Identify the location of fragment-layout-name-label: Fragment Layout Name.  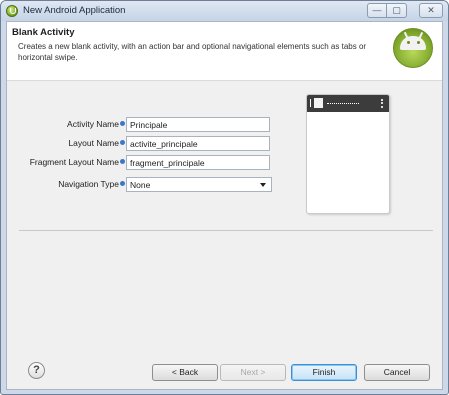
(66, 162).